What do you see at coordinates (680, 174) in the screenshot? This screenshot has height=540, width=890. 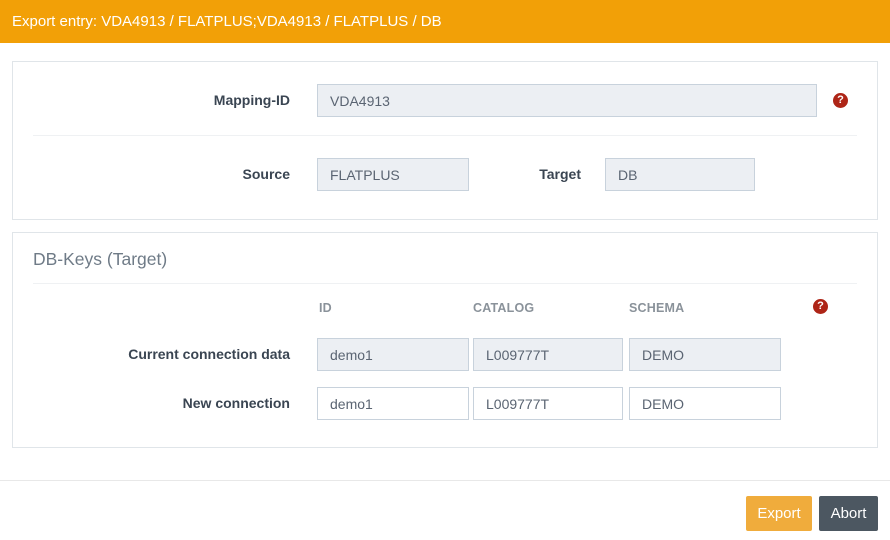 I see `target-input` at bounding box center [680, 174].